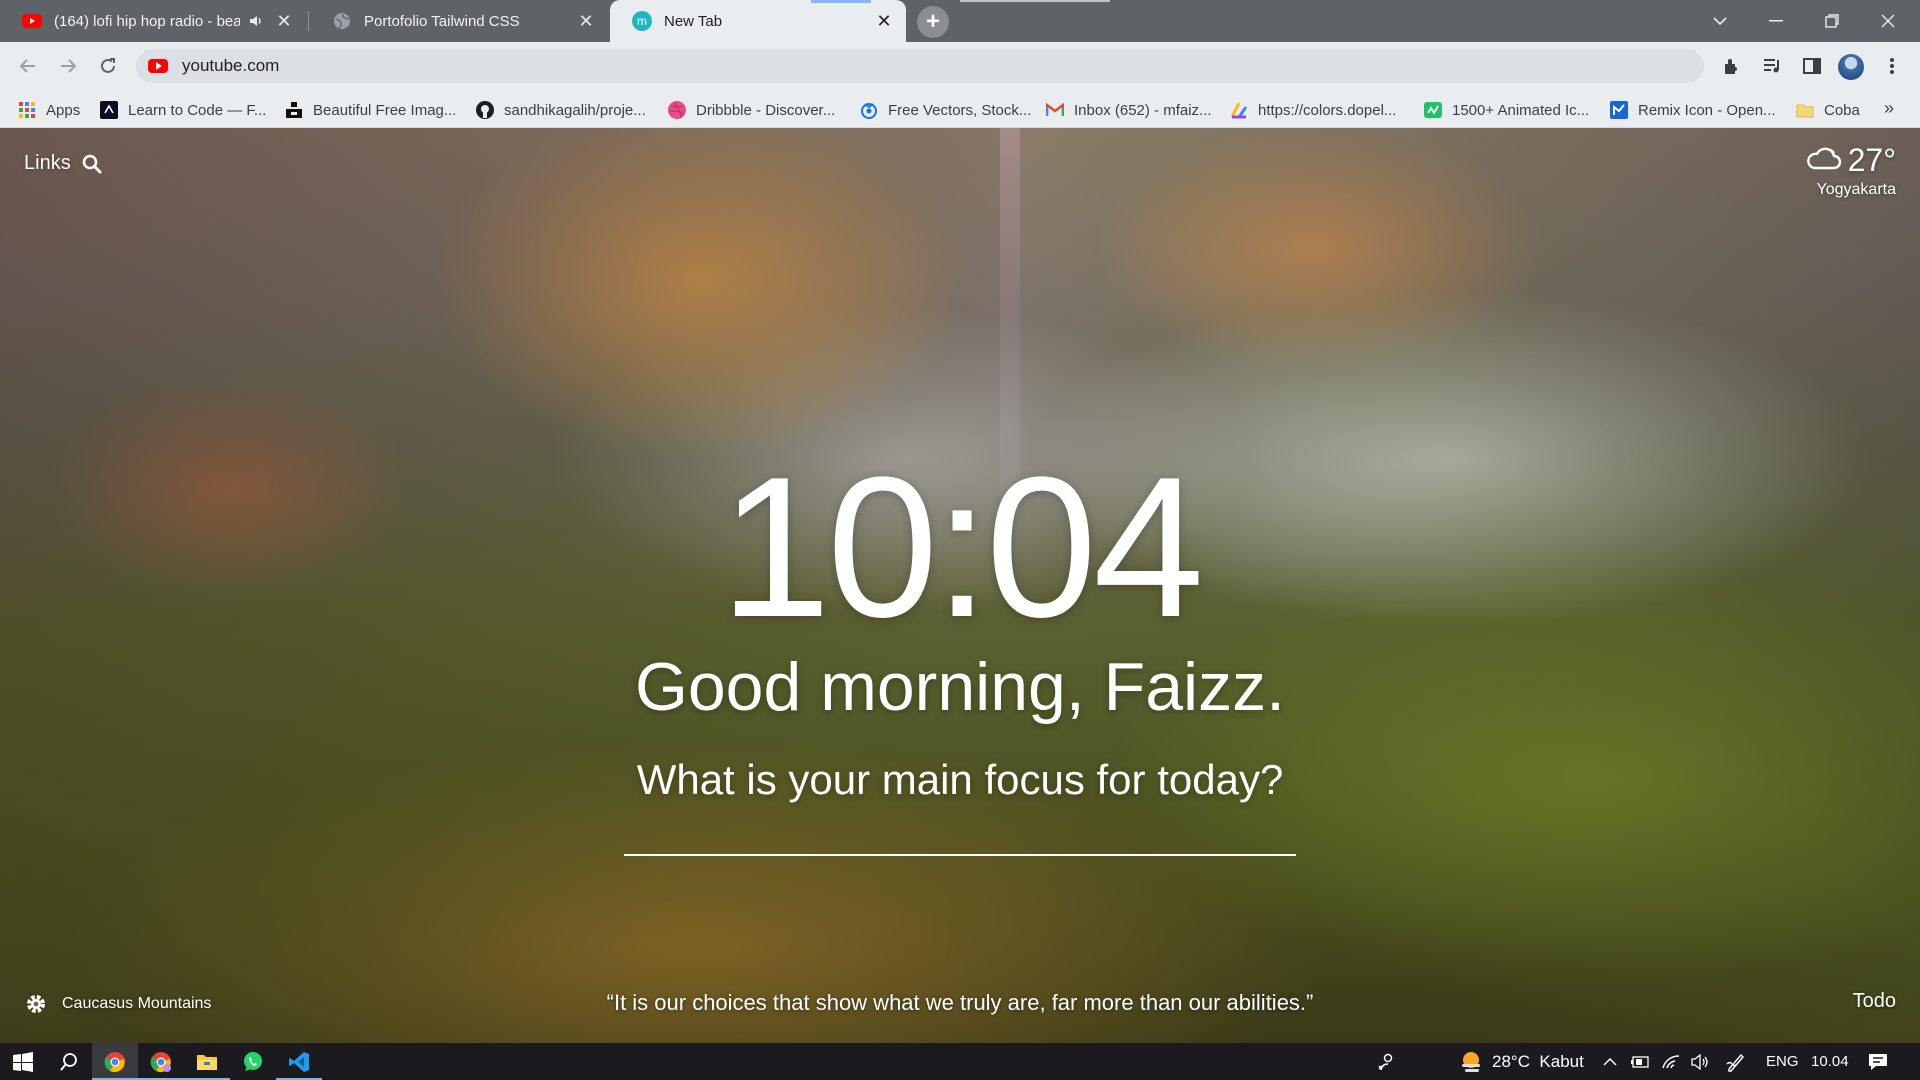 The width and height of the screenshot is (1920, 1080). I want to click on media-controls-icon, so click(1772, 66).